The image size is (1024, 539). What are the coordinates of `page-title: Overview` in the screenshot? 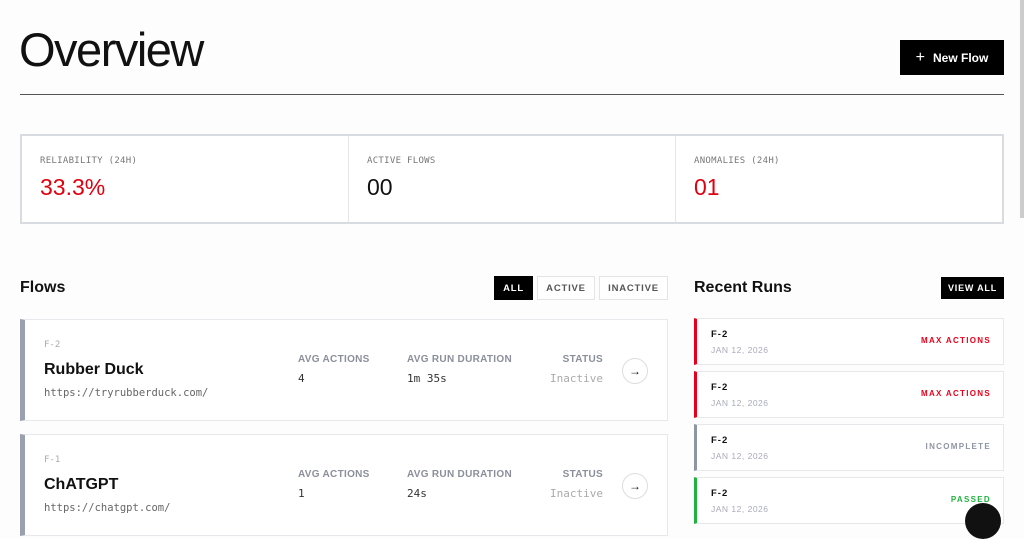 It's located at (111, 49).